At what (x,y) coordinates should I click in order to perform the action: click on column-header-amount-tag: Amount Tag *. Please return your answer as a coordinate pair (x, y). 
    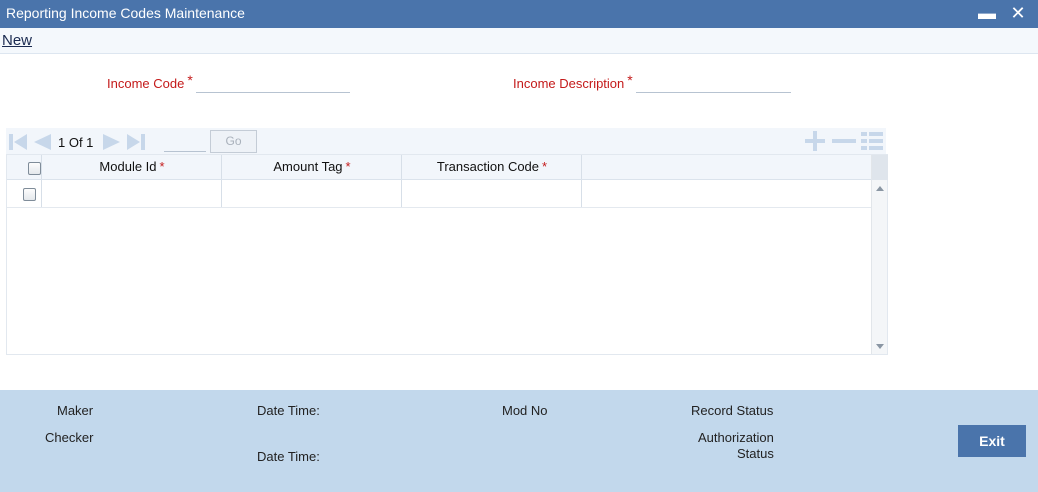
    Looking at the image, I should click on (312, 166).